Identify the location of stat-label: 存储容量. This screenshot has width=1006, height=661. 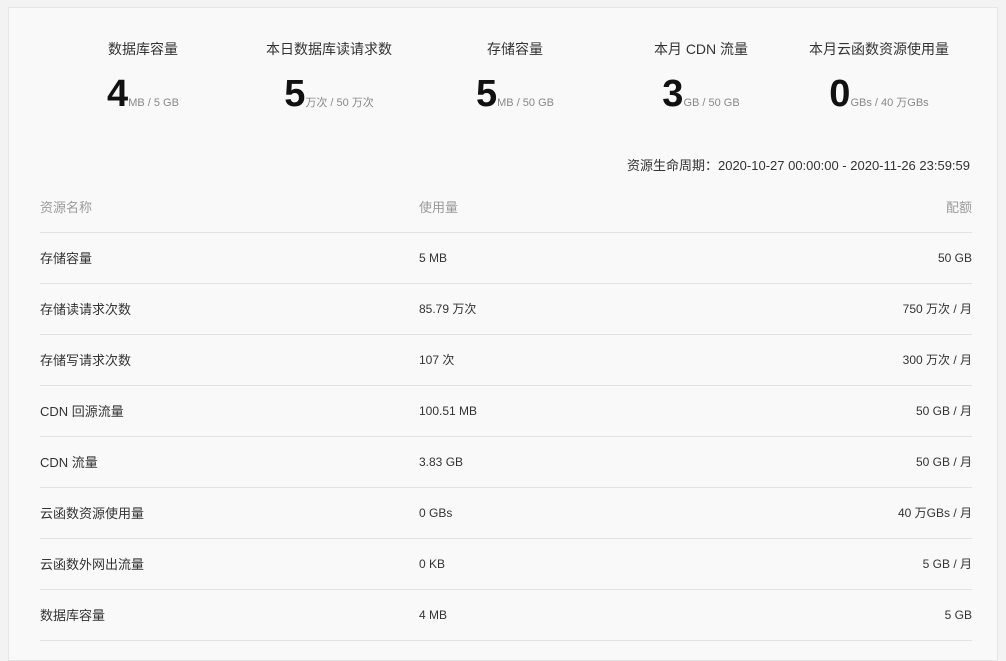
(515, 49).